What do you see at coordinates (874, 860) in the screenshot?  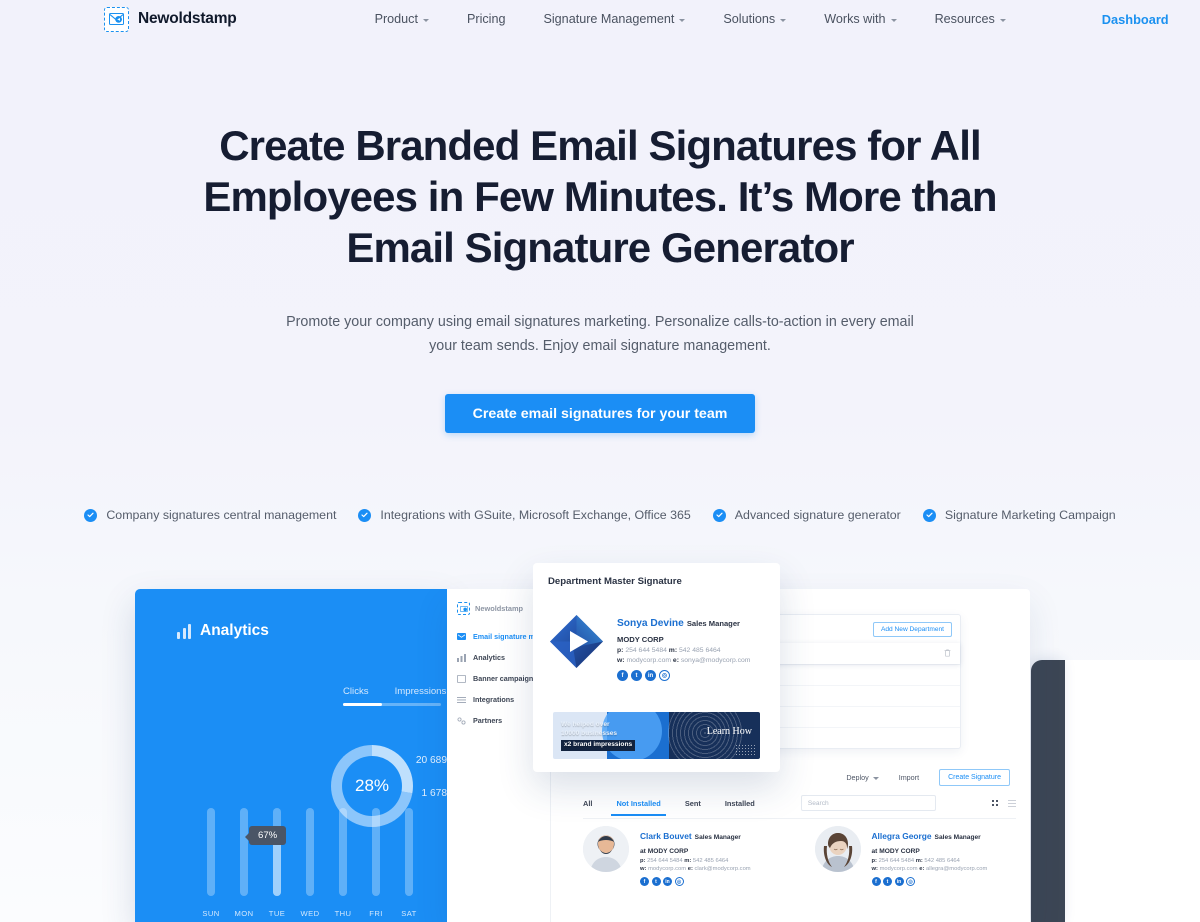 I see `phone-label: p:` at bounding box center [874, 860].